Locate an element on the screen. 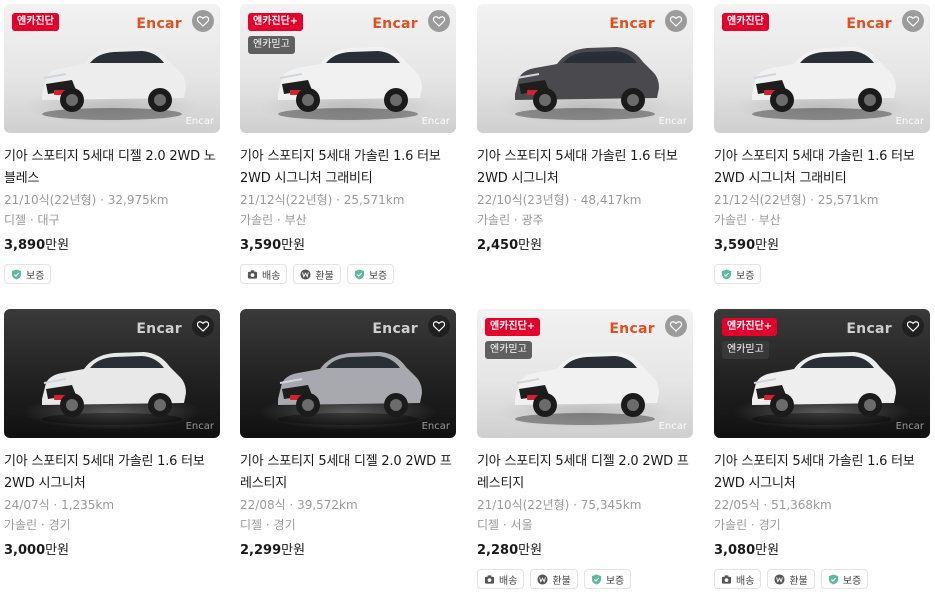 This screenshot has width=935, height=596. diagnosis-badge: 엔카진단+ is located at coordinates (513, 327).